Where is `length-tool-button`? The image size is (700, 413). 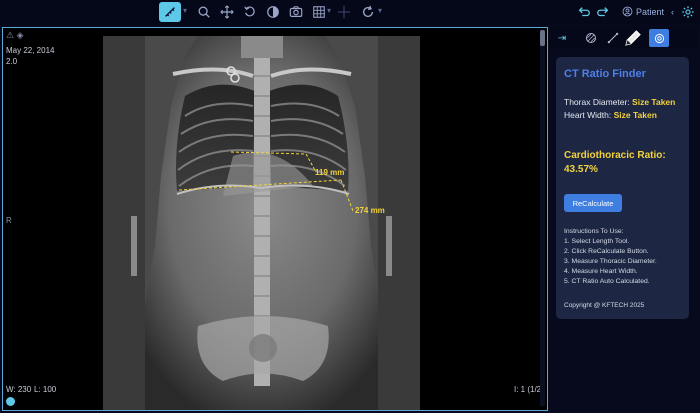 length-tool-button is located at coordinates (170, 12).